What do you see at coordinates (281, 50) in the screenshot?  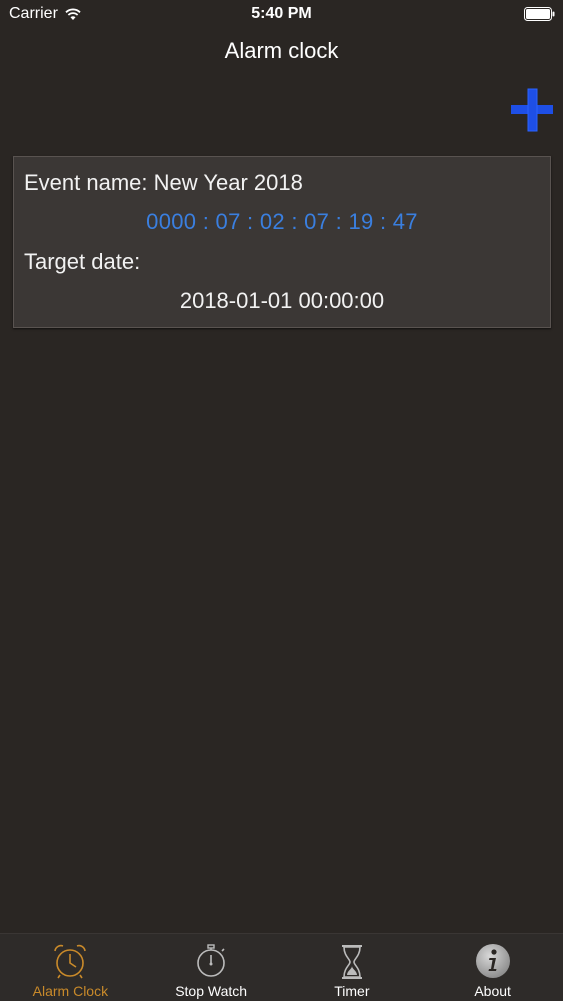 I see `page-title: Alarm clock` at bounding box center [281, 50].